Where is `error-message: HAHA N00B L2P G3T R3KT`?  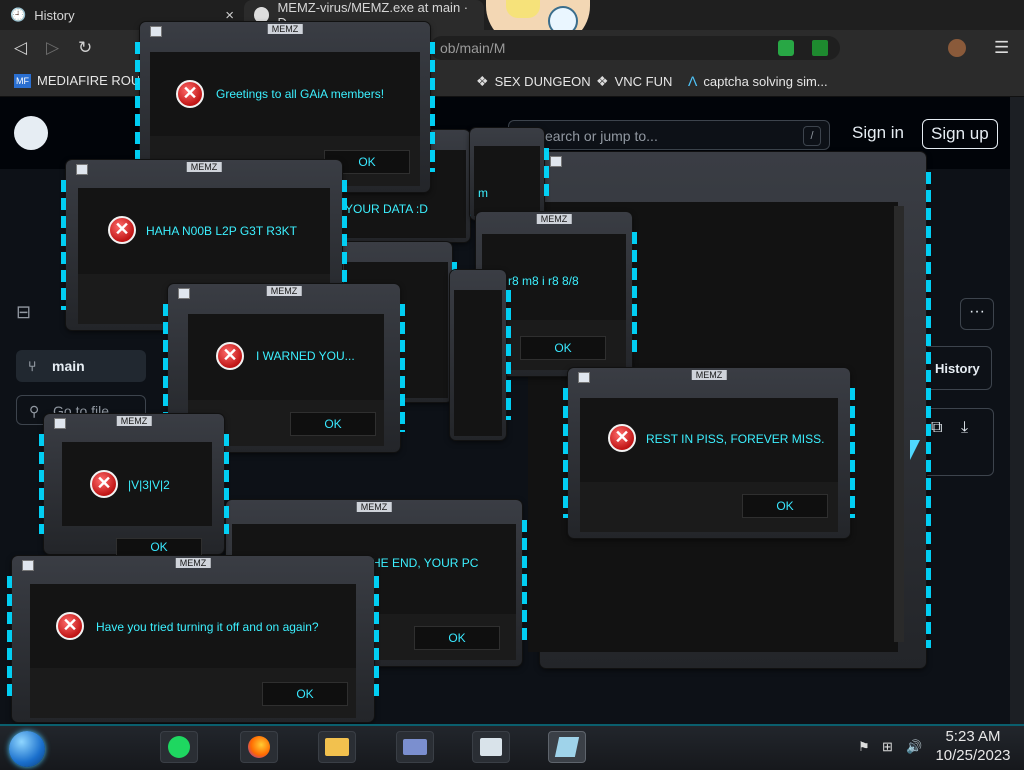 error-message: HAHA N00B L2P G3T R3KT is located at coordinates (221, 231).